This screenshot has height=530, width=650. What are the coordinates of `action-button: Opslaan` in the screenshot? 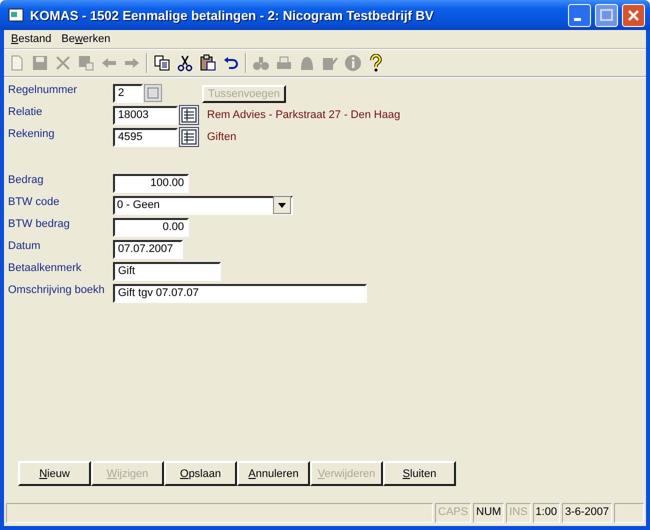 It's located at (200, 473).